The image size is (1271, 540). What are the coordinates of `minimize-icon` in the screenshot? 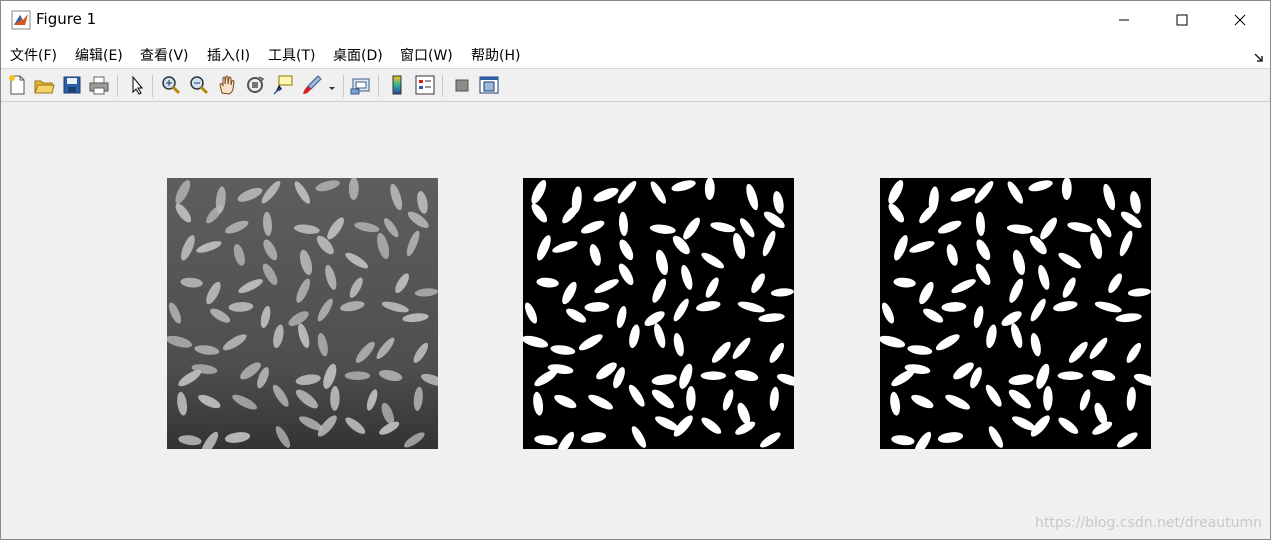 It's located at (1124, 19).